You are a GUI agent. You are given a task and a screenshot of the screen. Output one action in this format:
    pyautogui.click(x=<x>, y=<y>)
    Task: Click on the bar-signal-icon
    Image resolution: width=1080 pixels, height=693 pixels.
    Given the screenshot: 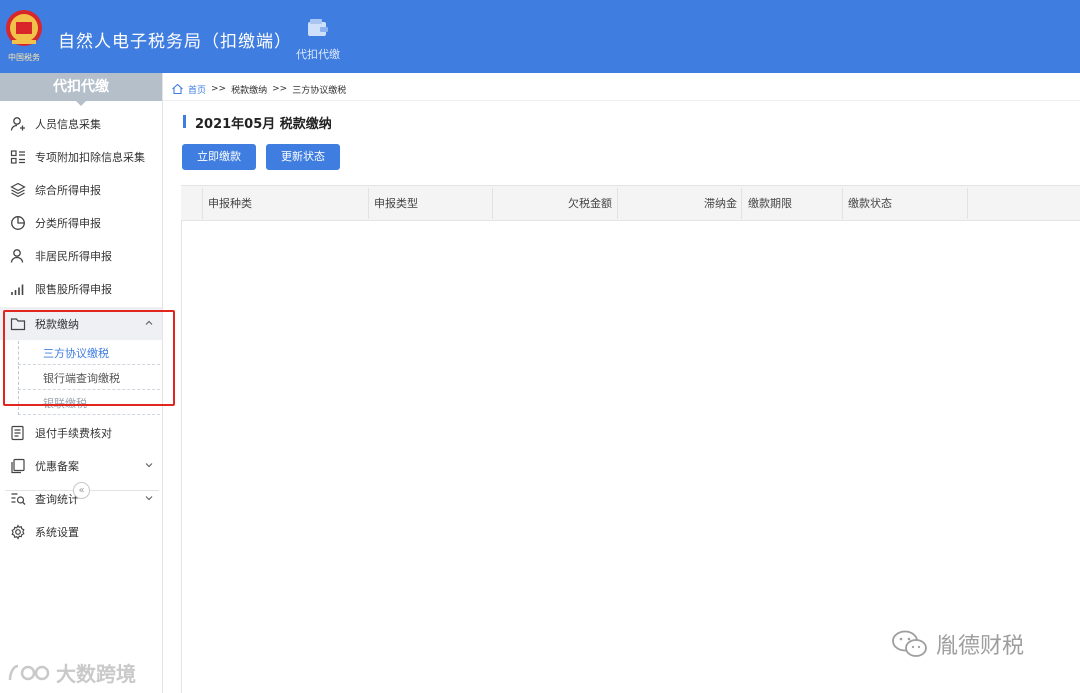 What is the action you would take?
    pyautogui.click(x=17, y=289)
    